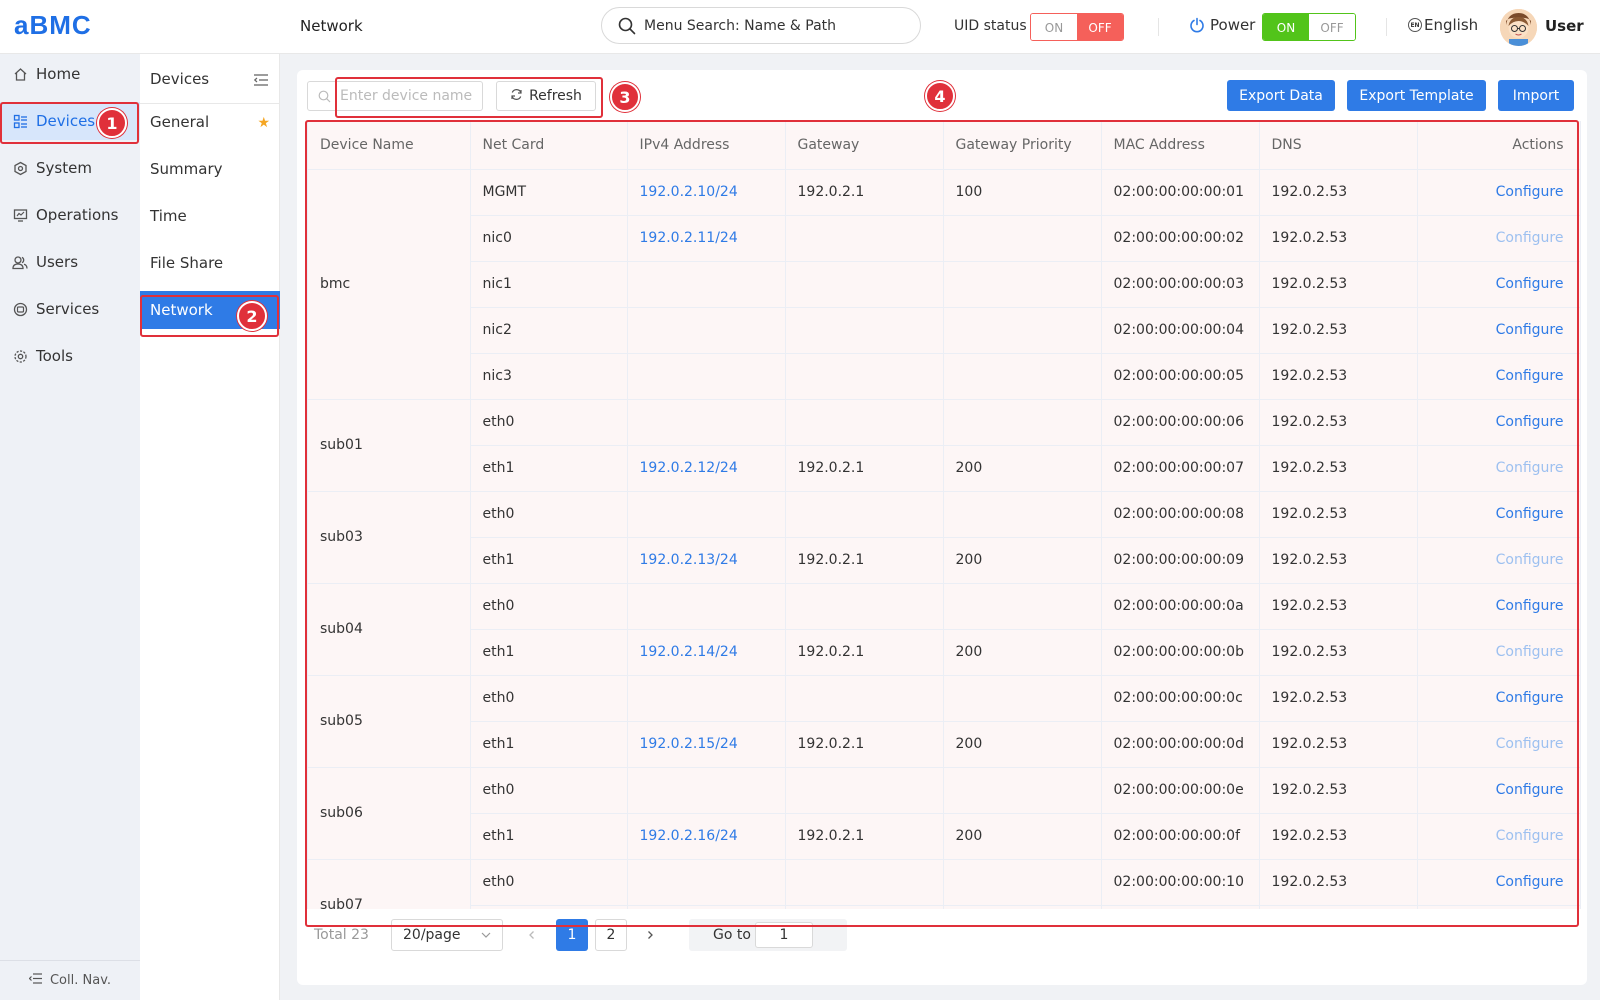  I want to click on column-header: Gateway Priority, so click(1022, 145).